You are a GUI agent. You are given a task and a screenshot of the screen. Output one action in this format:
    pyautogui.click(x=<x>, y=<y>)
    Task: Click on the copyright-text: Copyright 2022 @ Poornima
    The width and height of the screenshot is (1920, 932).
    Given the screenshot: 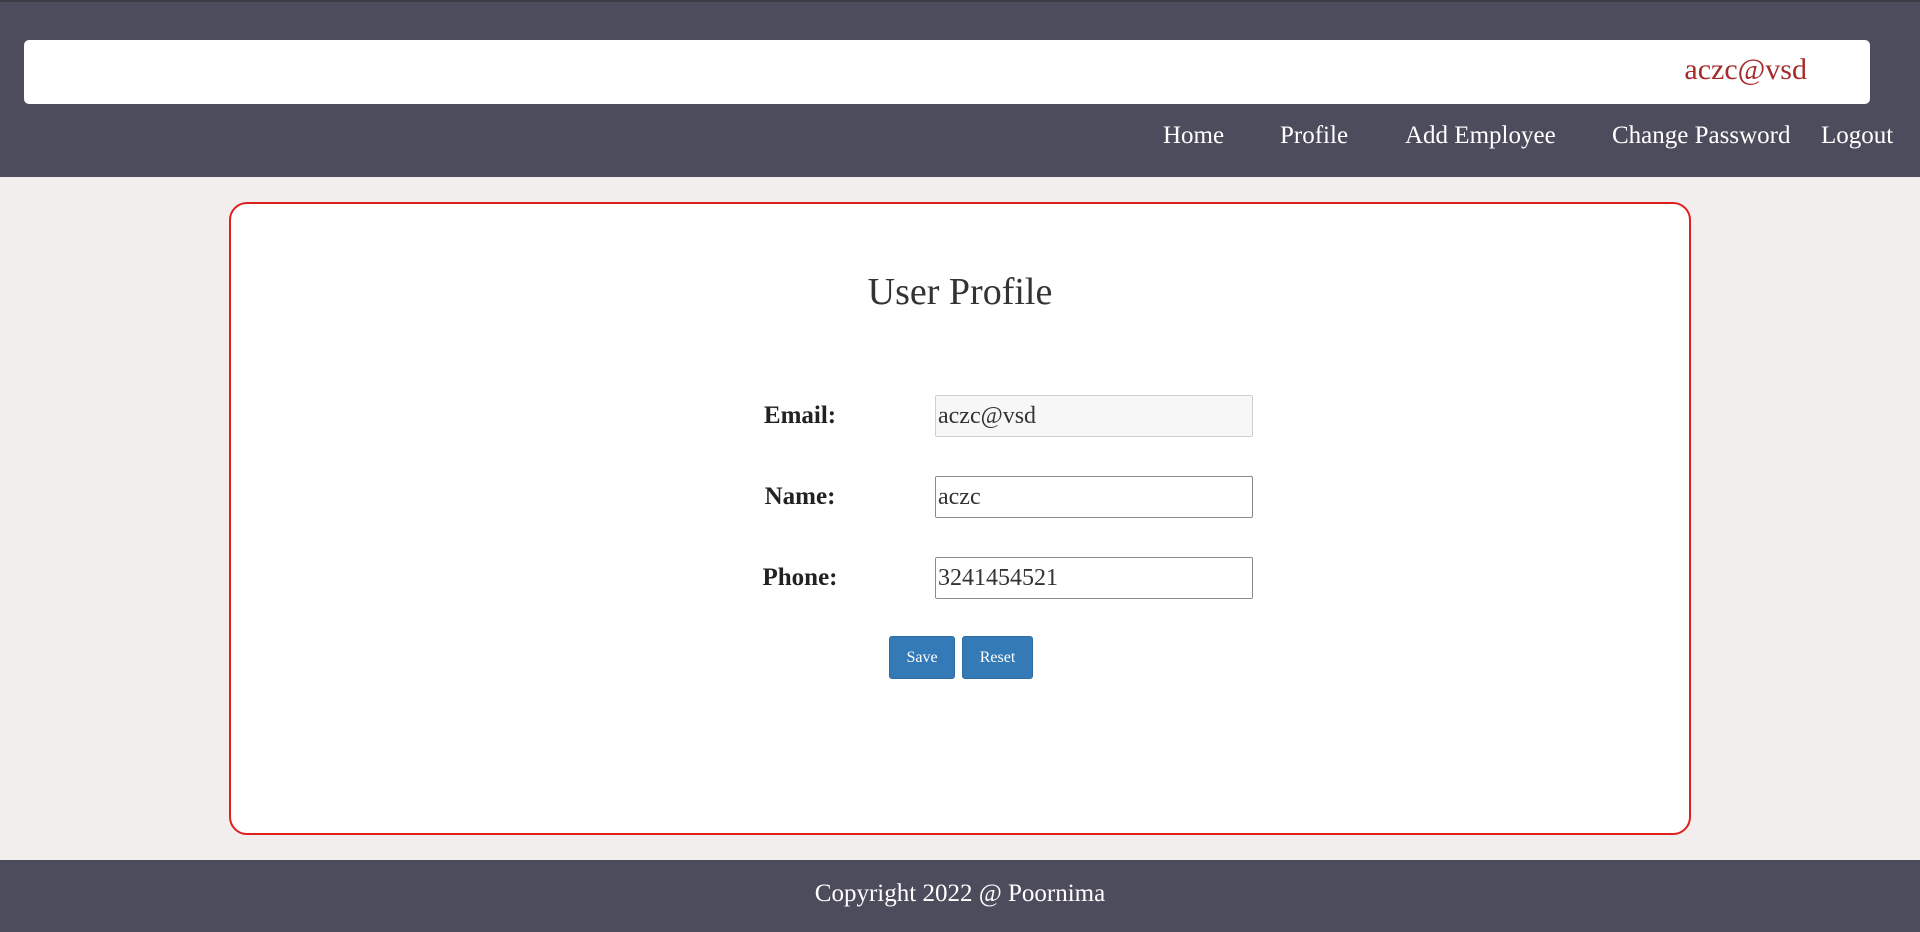 What is the action you would take?
    pyautogui.click(x=960, y=893)
    